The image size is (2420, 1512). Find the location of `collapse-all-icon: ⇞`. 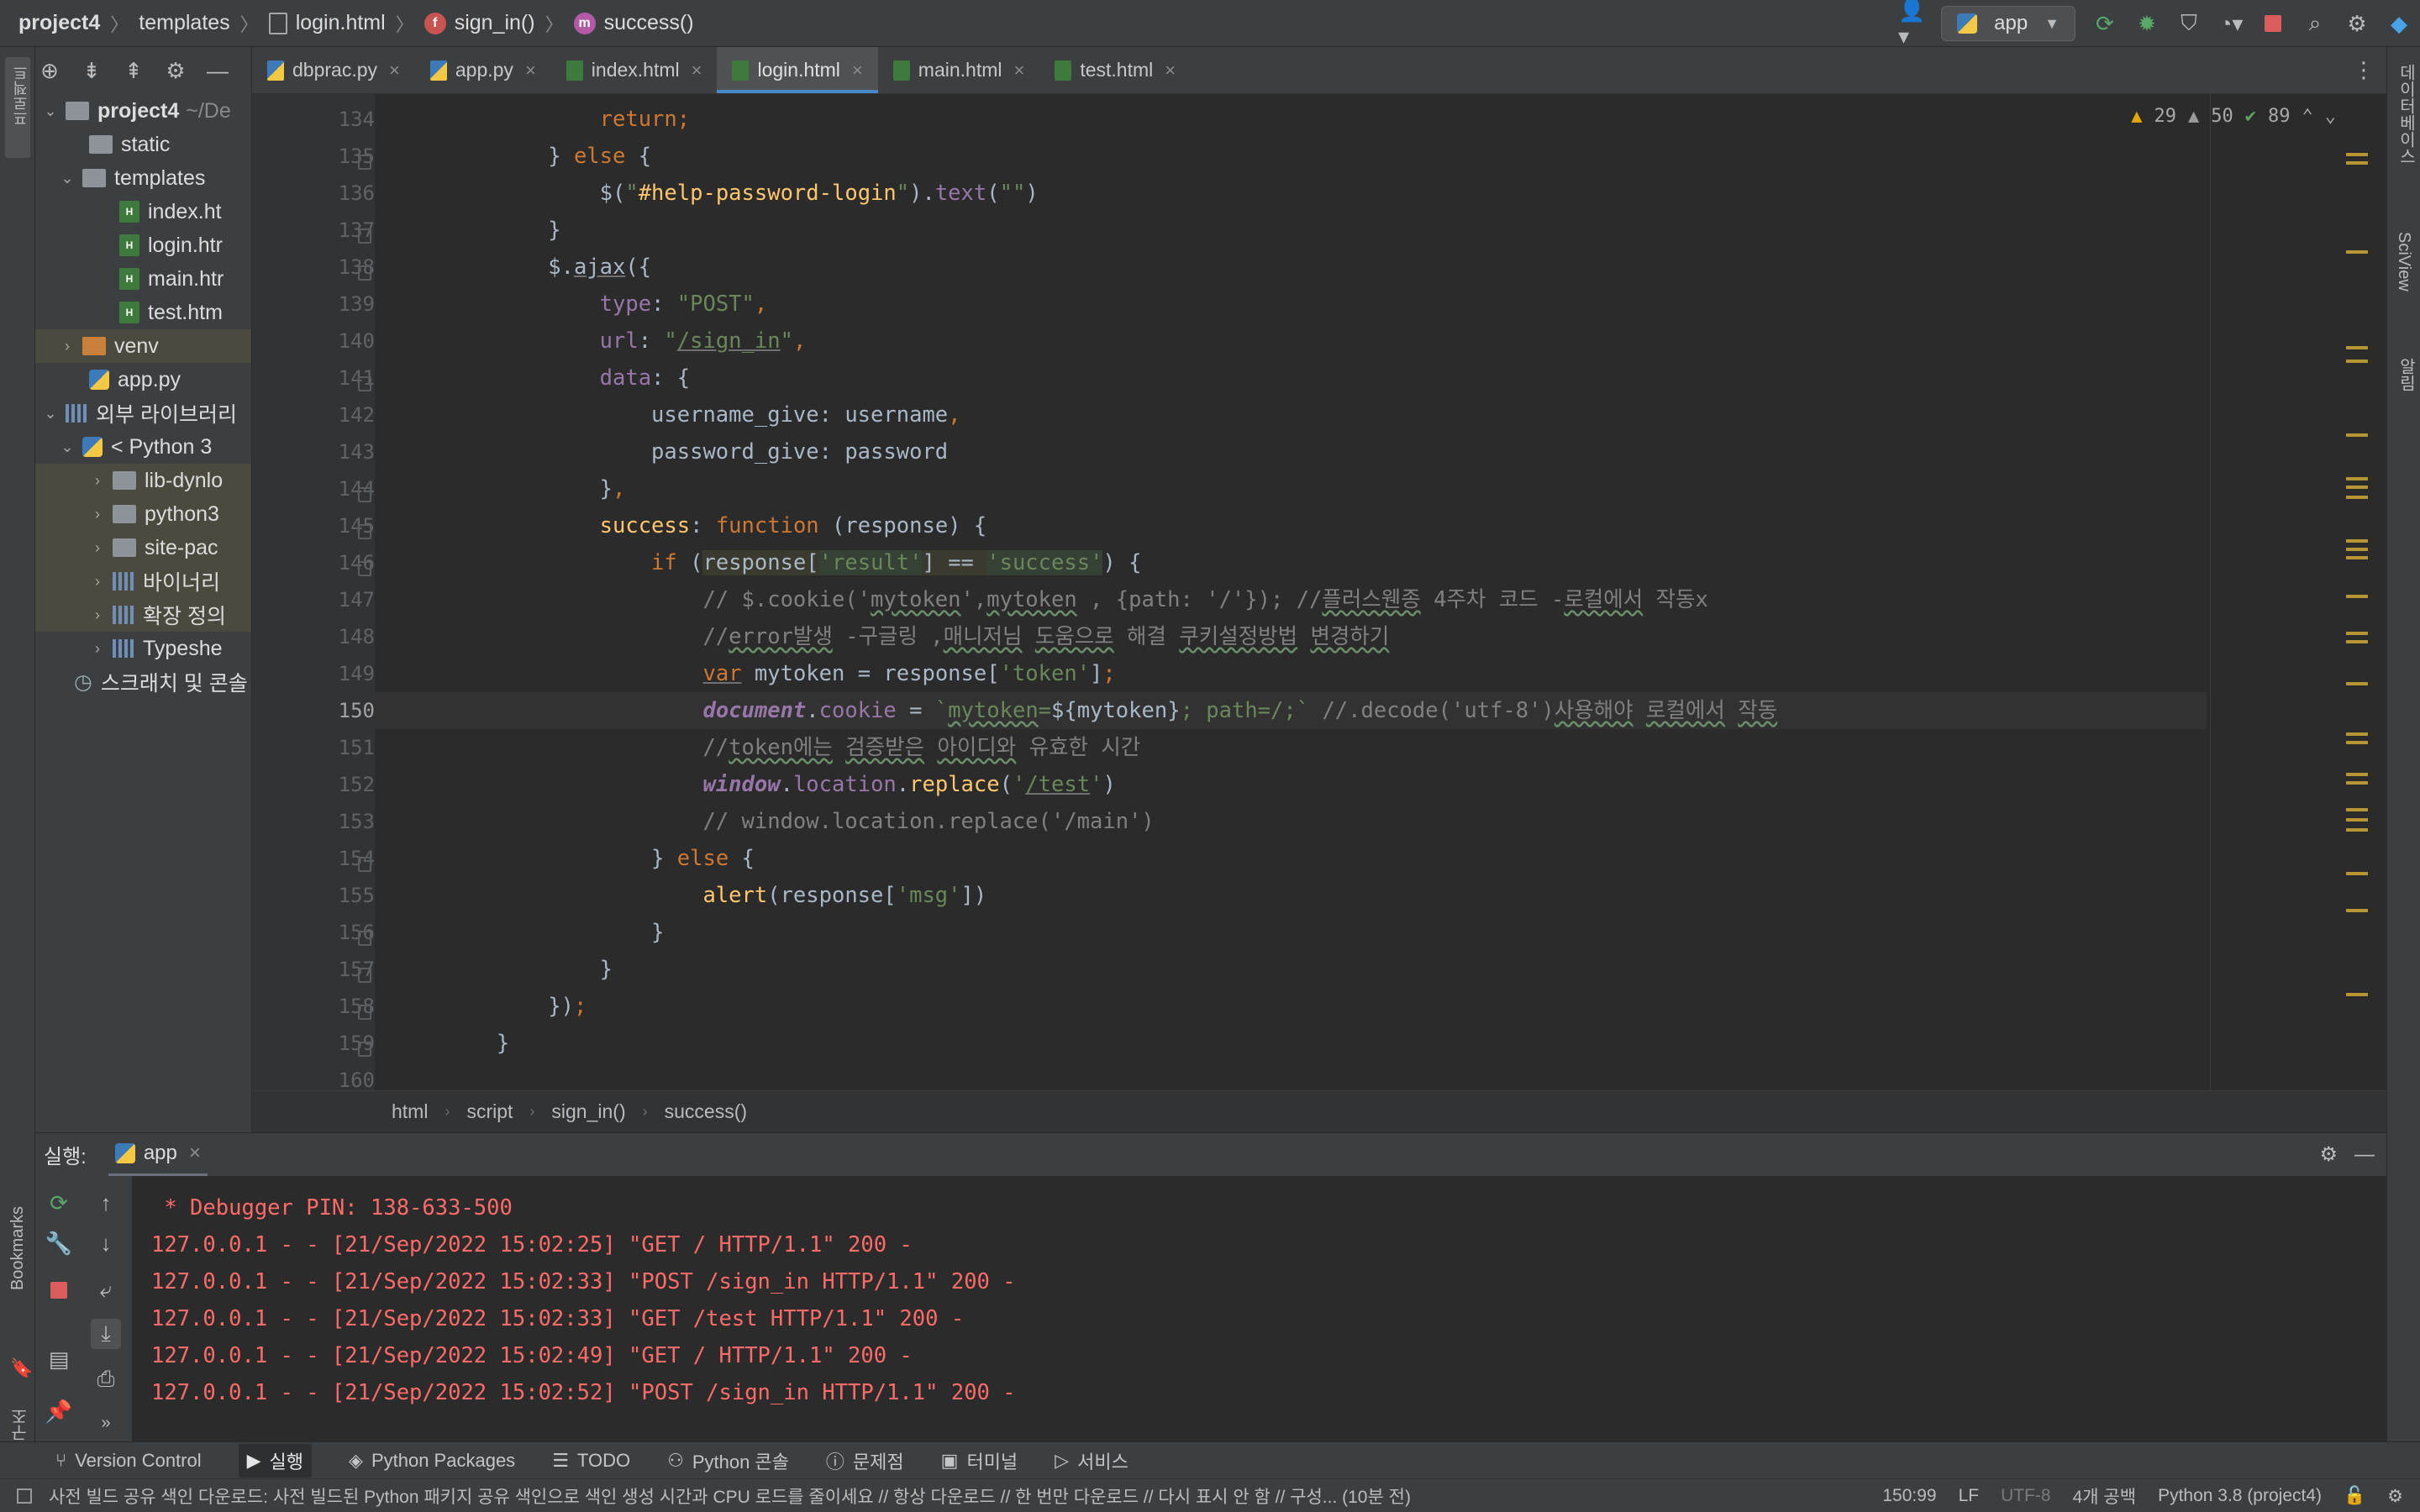

collapse-all-icon: ⇞ is located at coordinates (133, 70).